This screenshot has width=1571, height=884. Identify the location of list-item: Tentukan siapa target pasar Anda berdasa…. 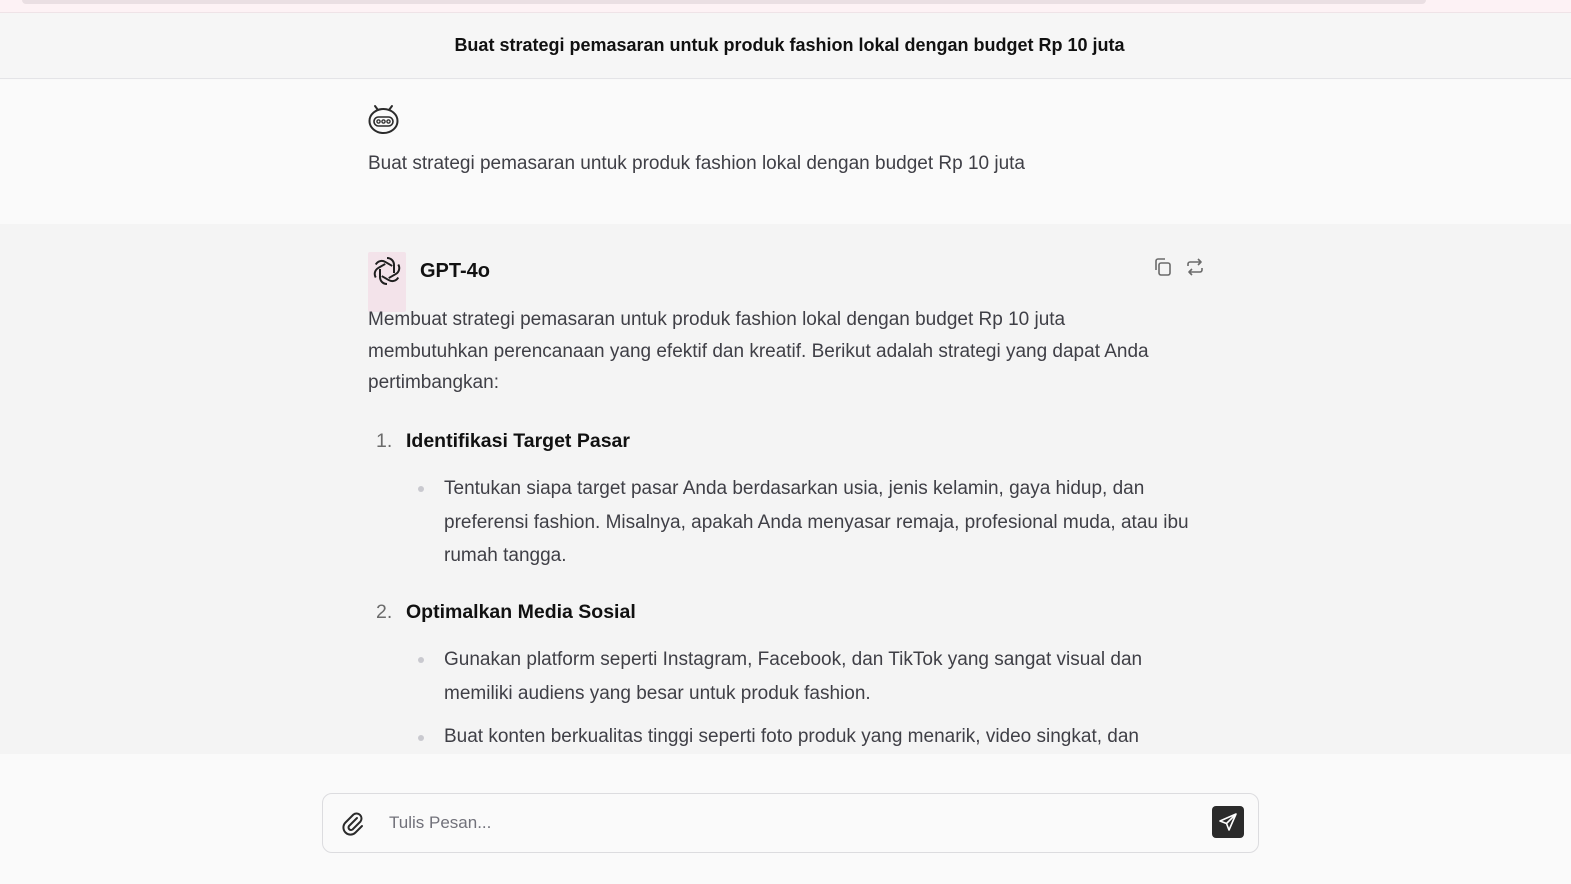
(816, 522).